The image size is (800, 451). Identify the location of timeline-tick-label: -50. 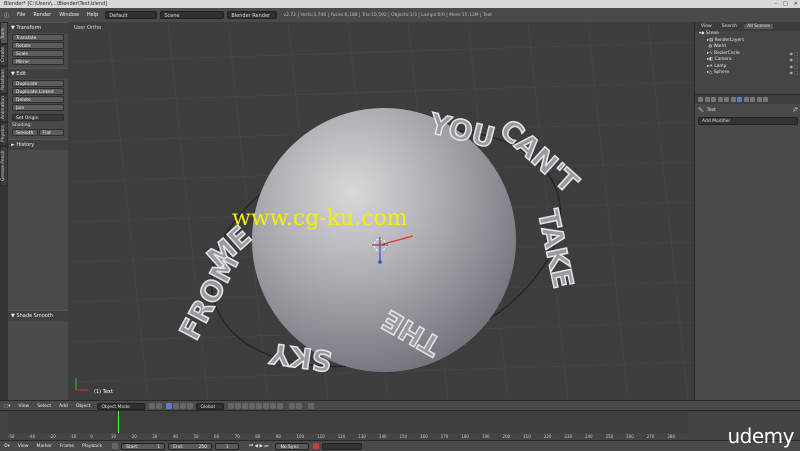
(11, 436).